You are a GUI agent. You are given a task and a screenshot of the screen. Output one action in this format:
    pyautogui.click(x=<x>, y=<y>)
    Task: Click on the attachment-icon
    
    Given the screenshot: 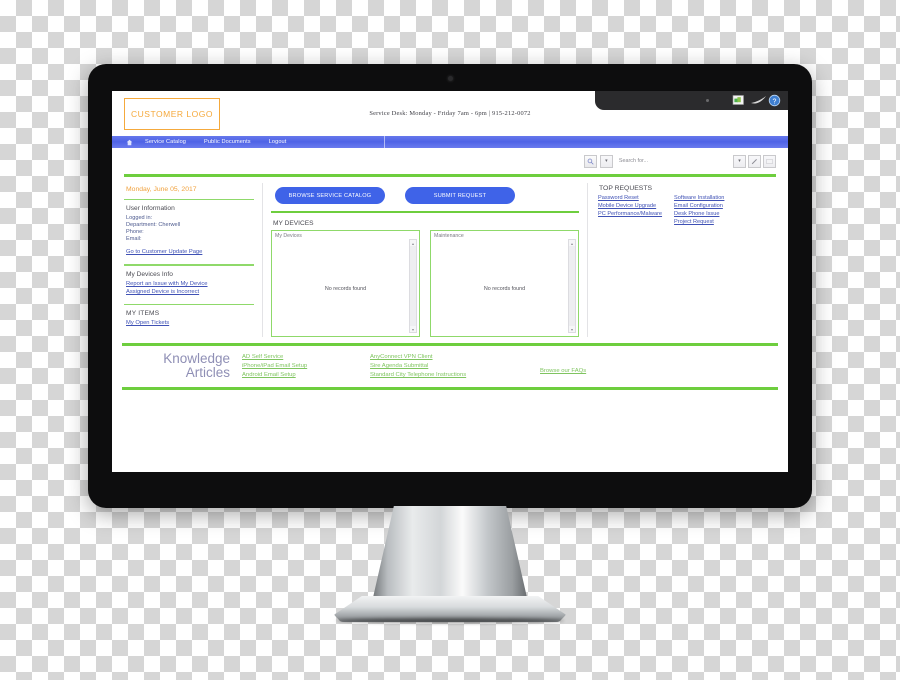 What is the action you would take?
    pyautogui.click(x=754, y=161)
    